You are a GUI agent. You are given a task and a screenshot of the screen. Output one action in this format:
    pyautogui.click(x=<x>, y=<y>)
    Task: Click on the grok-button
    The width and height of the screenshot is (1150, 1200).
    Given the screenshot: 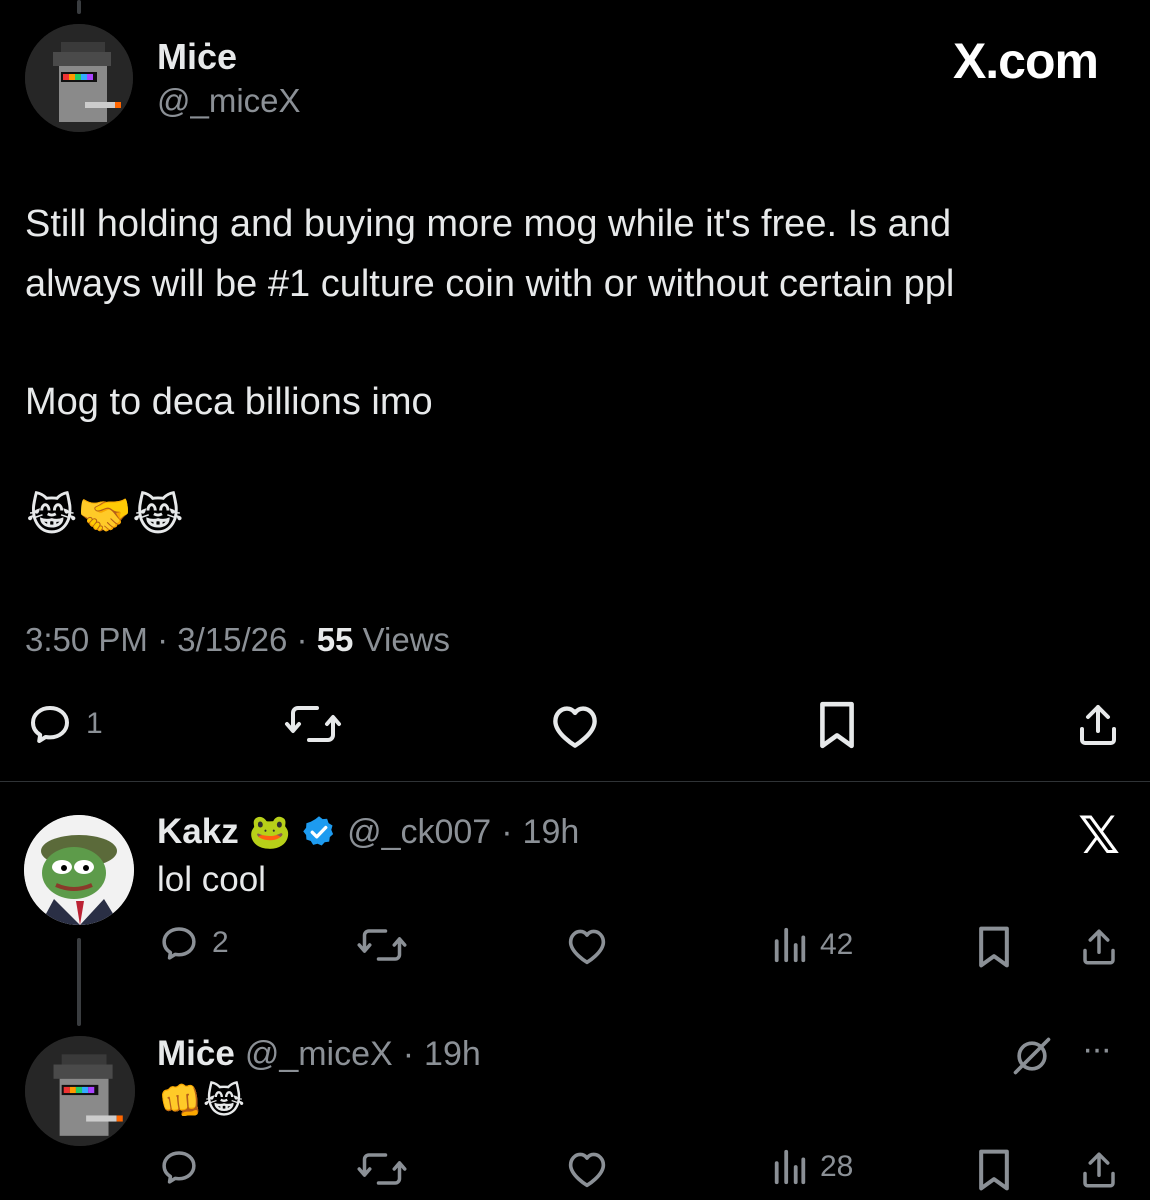 What is the action you would take?
    pyautogui.click(x=1032, y=1058)
    